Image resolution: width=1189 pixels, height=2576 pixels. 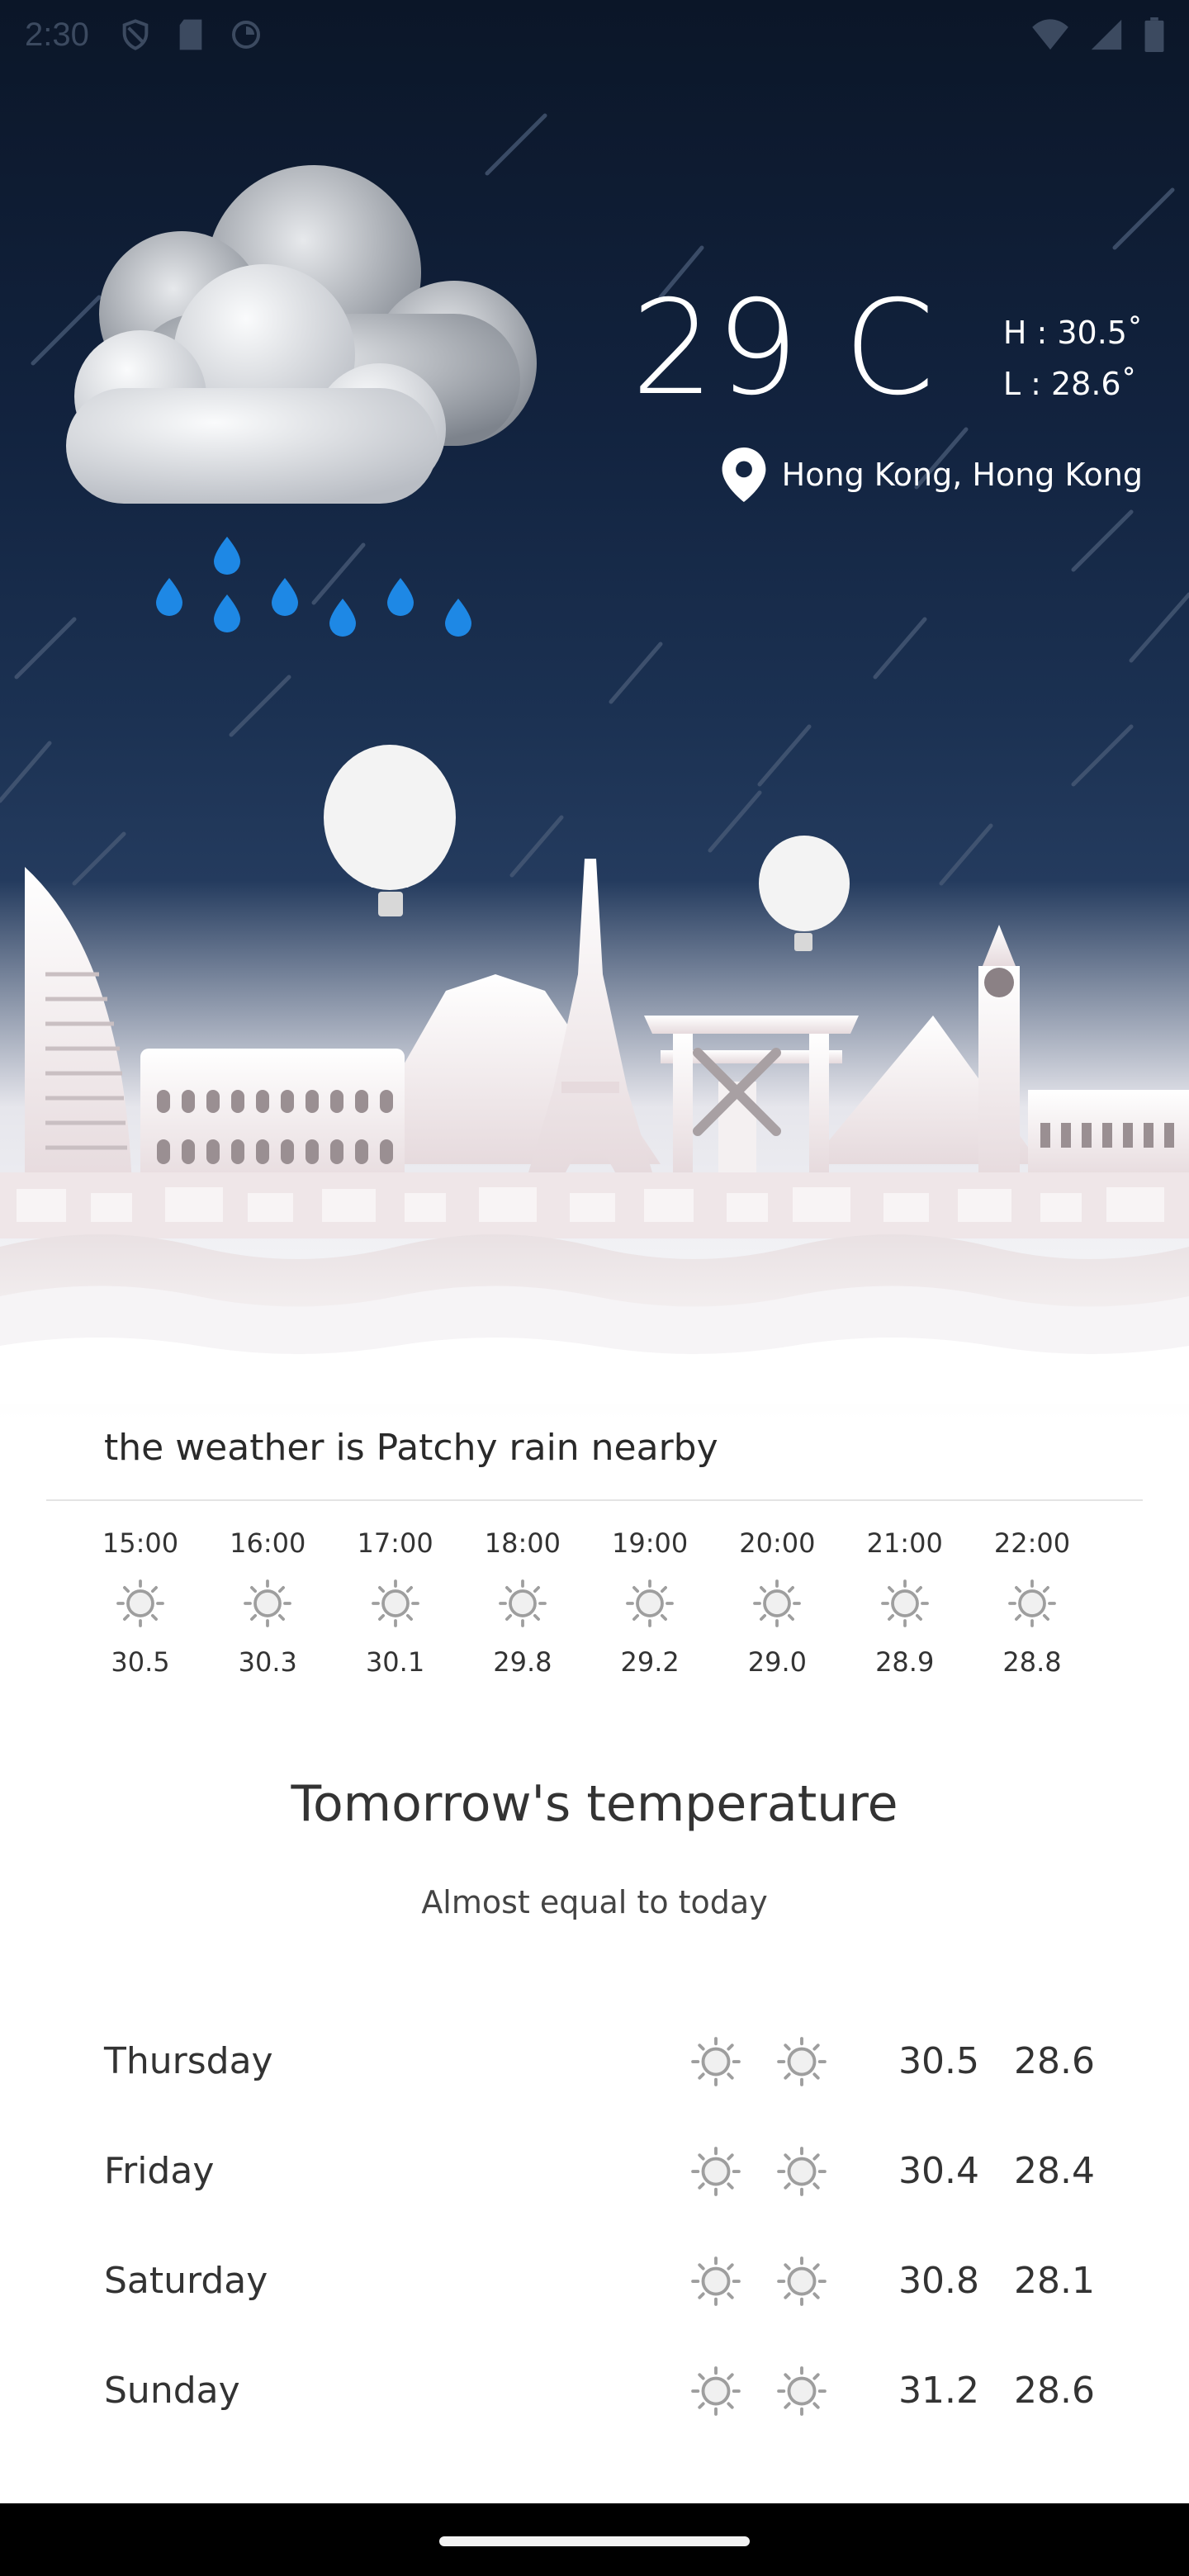 I want to click on hourly-item: 15:00 30.5, so click(x=140, y=1610).